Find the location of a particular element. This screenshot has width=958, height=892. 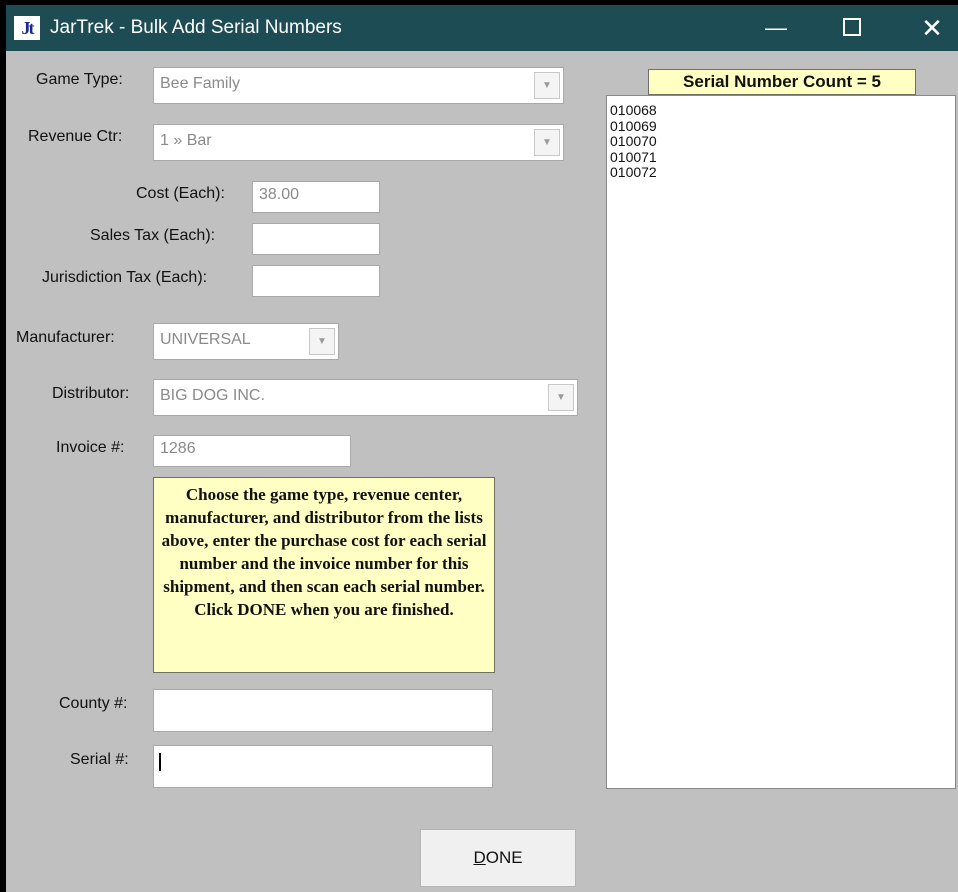

minimize-button: — is located at coordinates (776, 28).